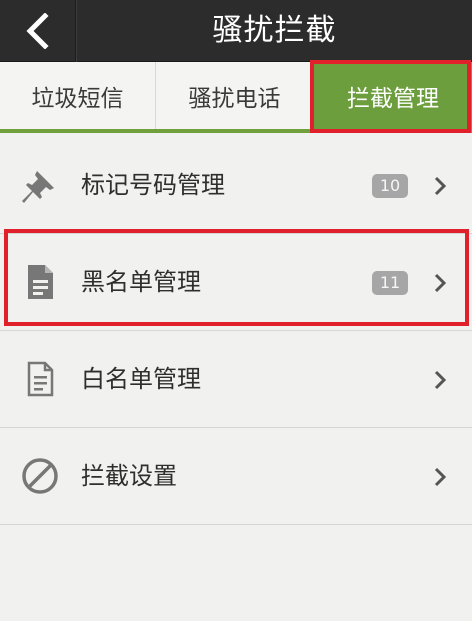 The image size is (472, 621). What do you see at coordinates (129, 476) in the screenshot?
I see `list-item-label: 拦截设置` at bounding box center [129, 476].